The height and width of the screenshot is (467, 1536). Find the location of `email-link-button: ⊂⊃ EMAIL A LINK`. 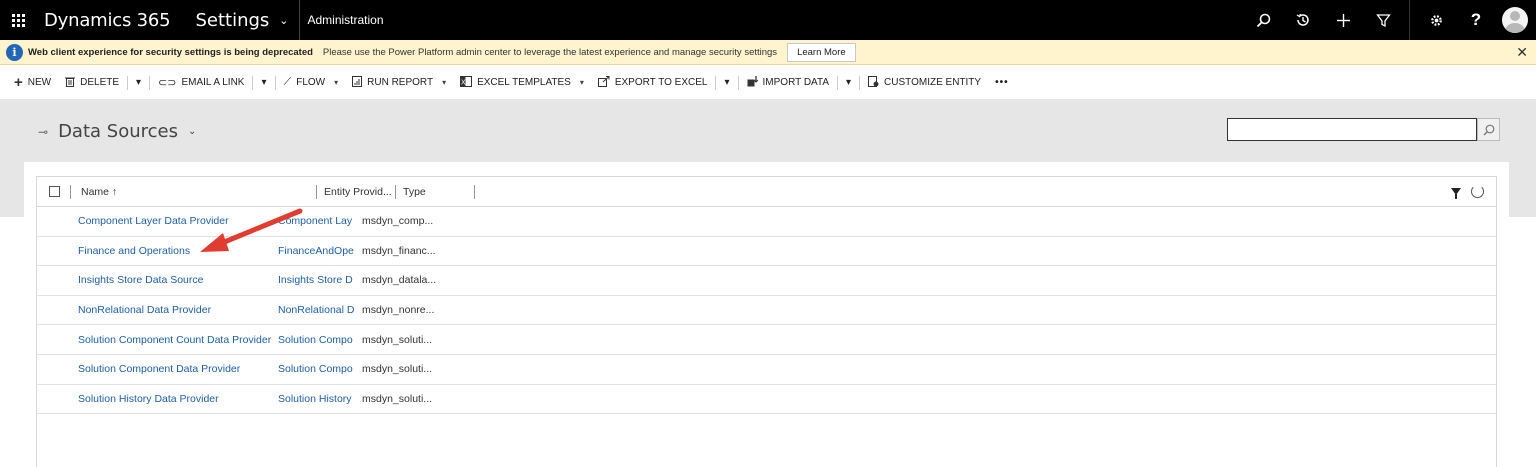

email-link-button: ⊂⊃ EMAIL A LINK is located at coordinates (201, 82).